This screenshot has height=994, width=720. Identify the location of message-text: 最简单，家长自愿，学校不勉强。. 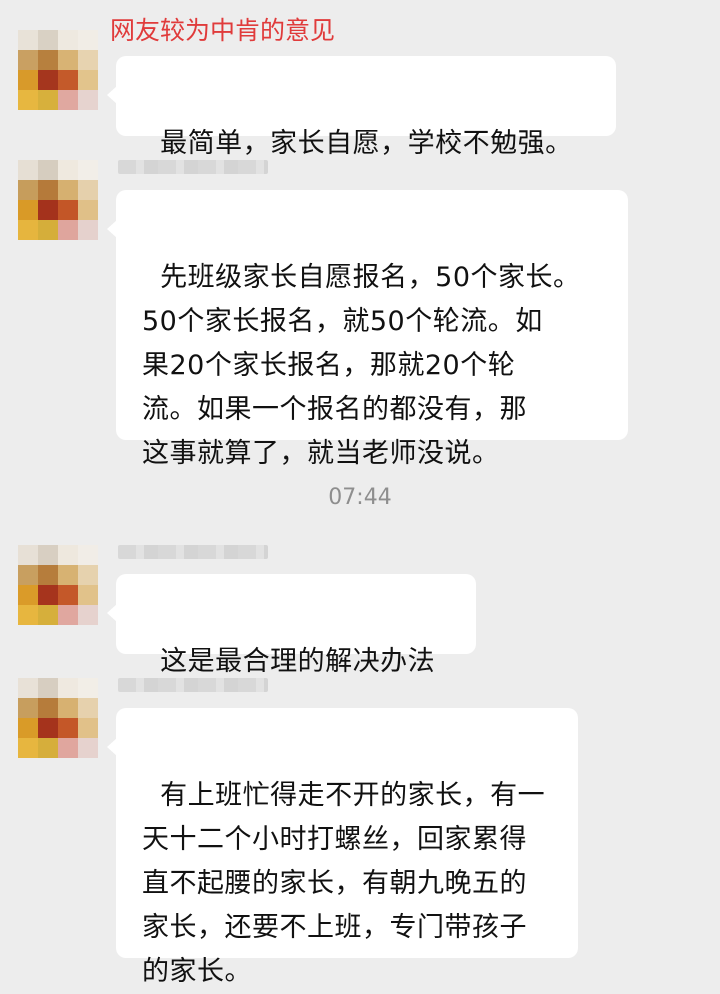
(366, 143).